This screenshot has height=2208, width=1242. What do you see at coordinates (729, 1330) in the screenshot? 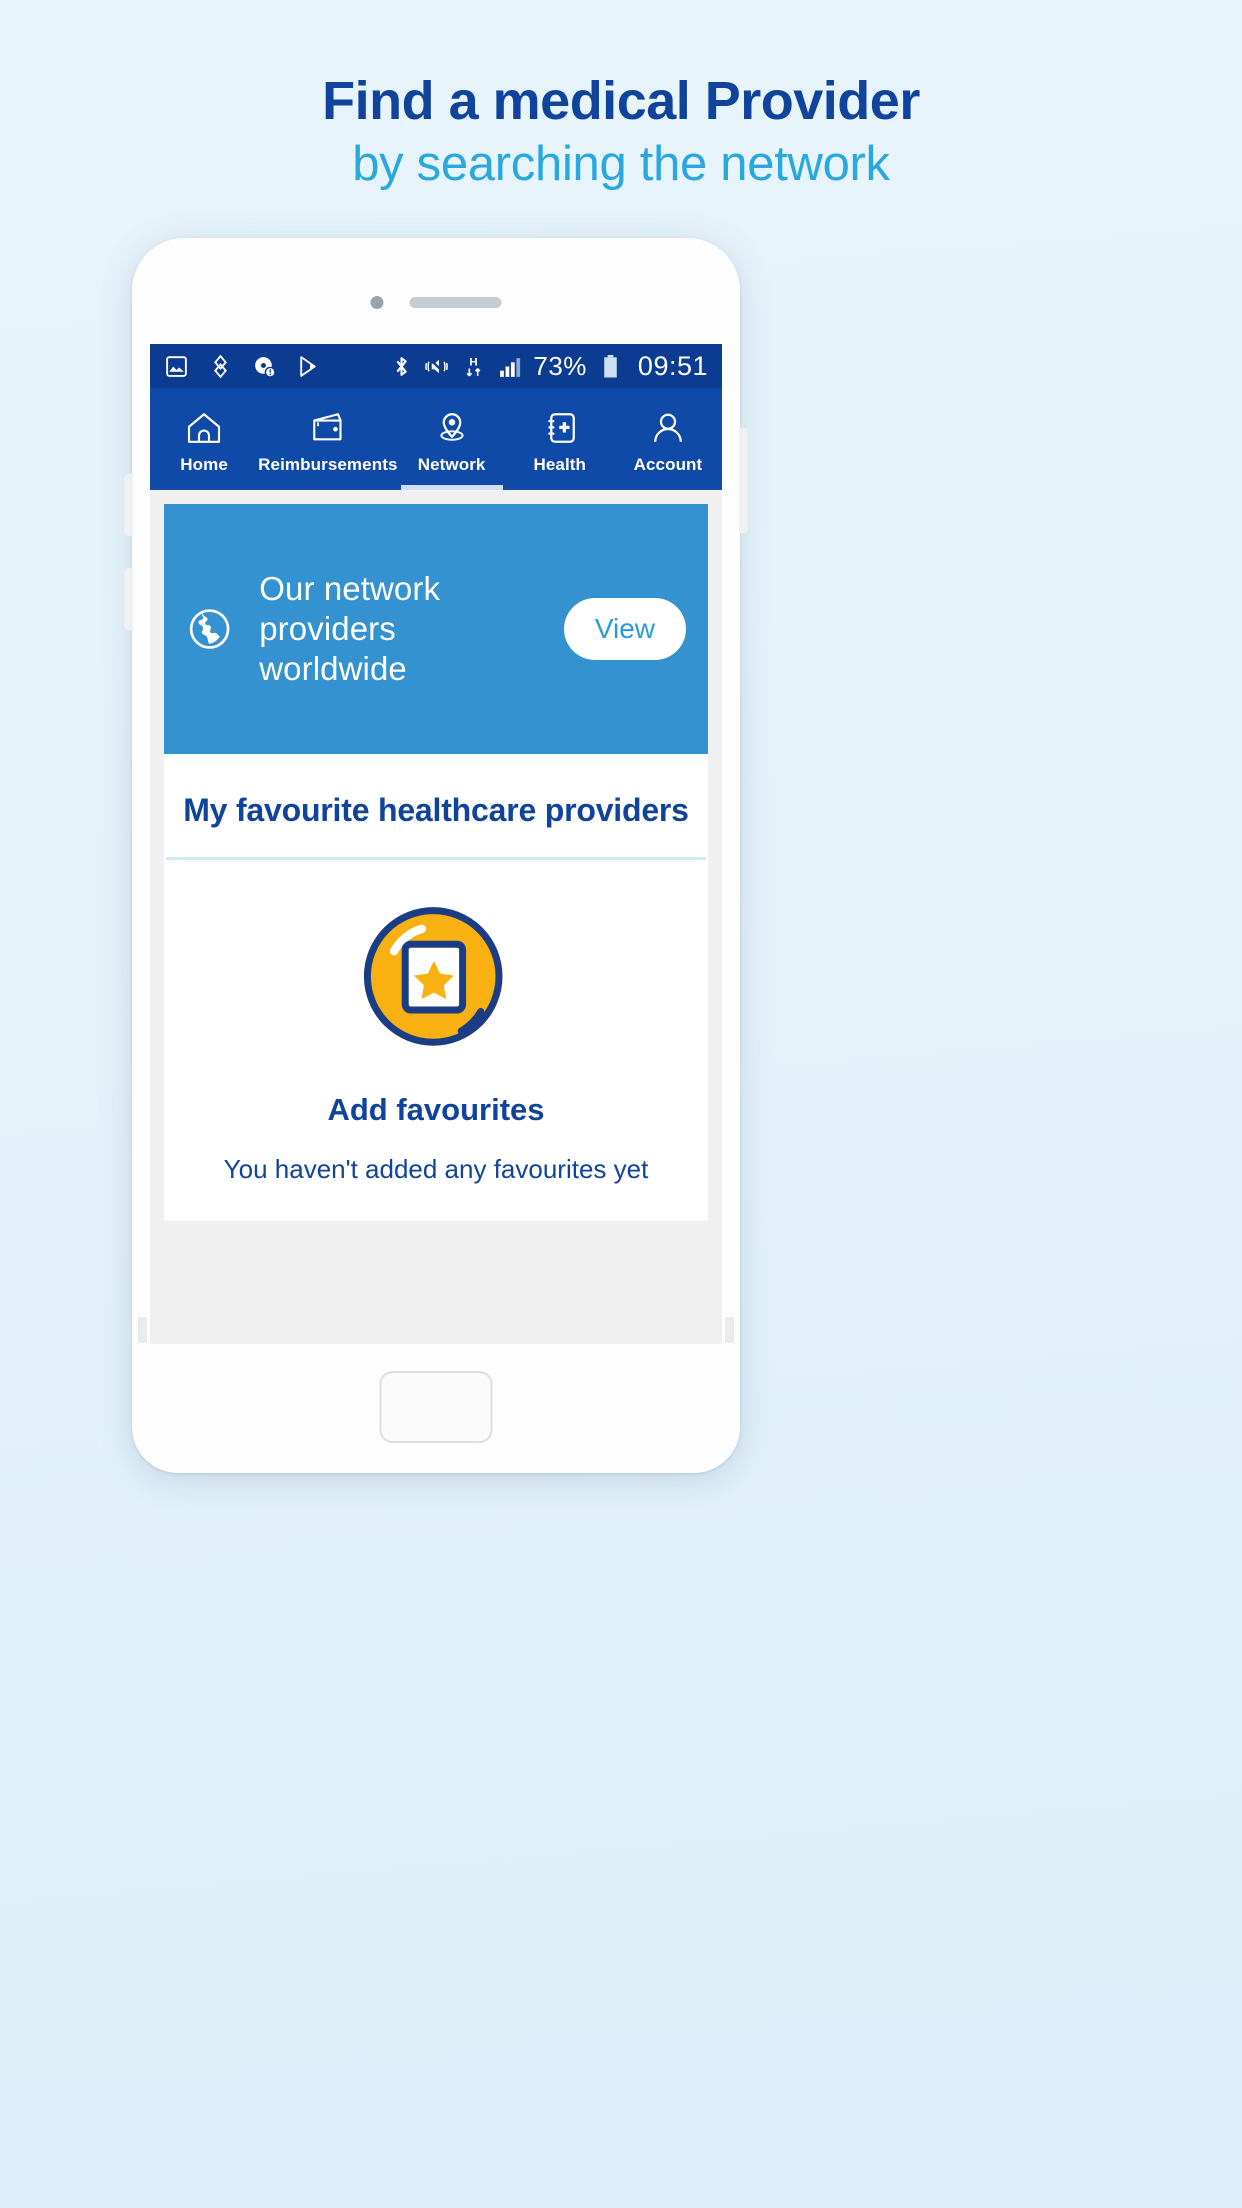
I see `phone-frame-notch-right` at bounding box center [729, 1330].